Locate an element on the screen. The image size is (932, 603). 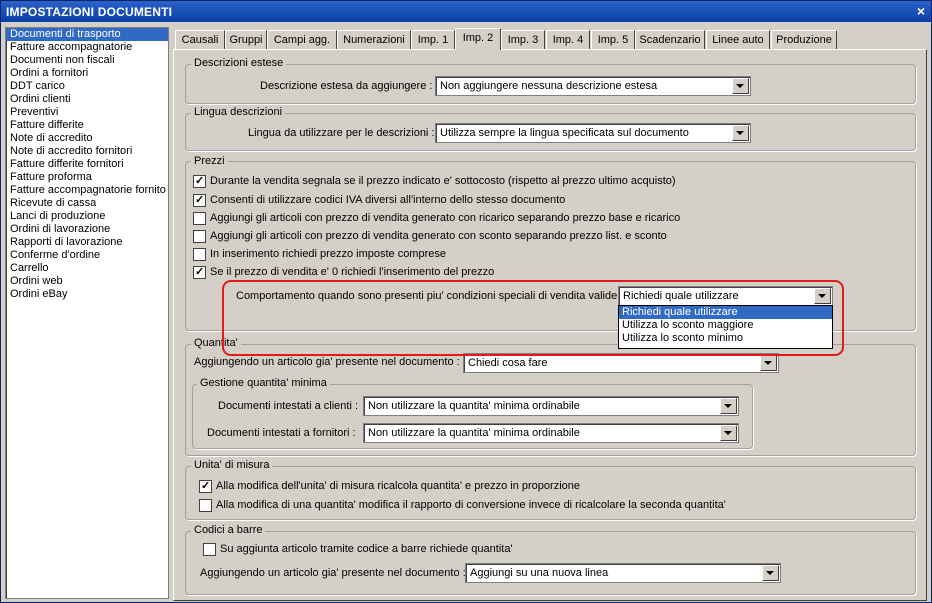
desc-label: Descrizione estesa da aggiungere : is located at coordinates (346, 86).